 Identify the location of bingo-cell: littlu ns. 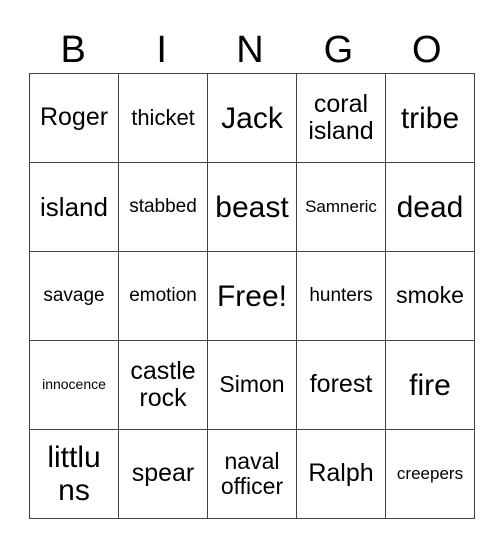
(74, 474).